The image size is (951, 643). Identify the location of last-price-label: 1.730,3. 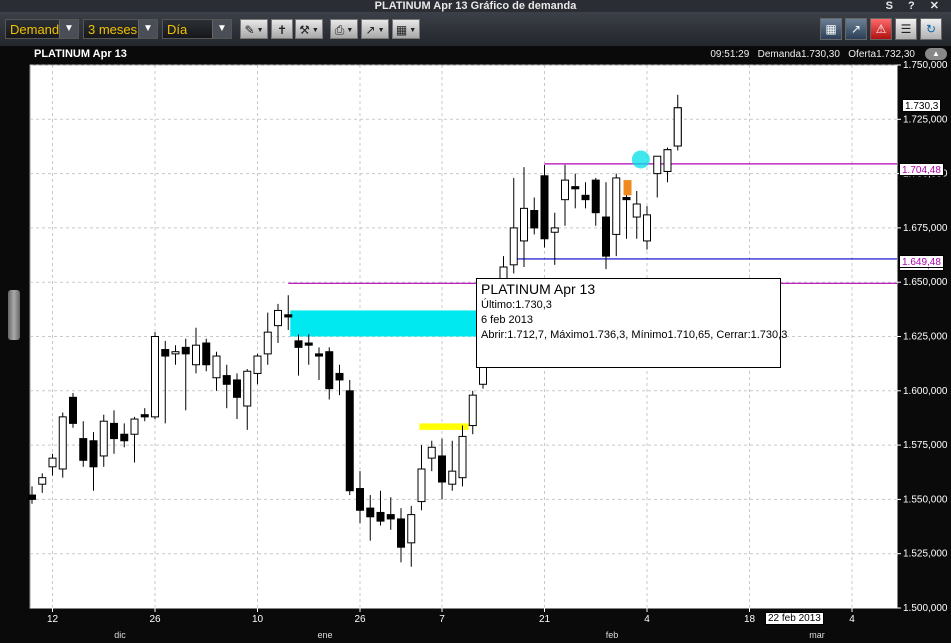
(922, 105).